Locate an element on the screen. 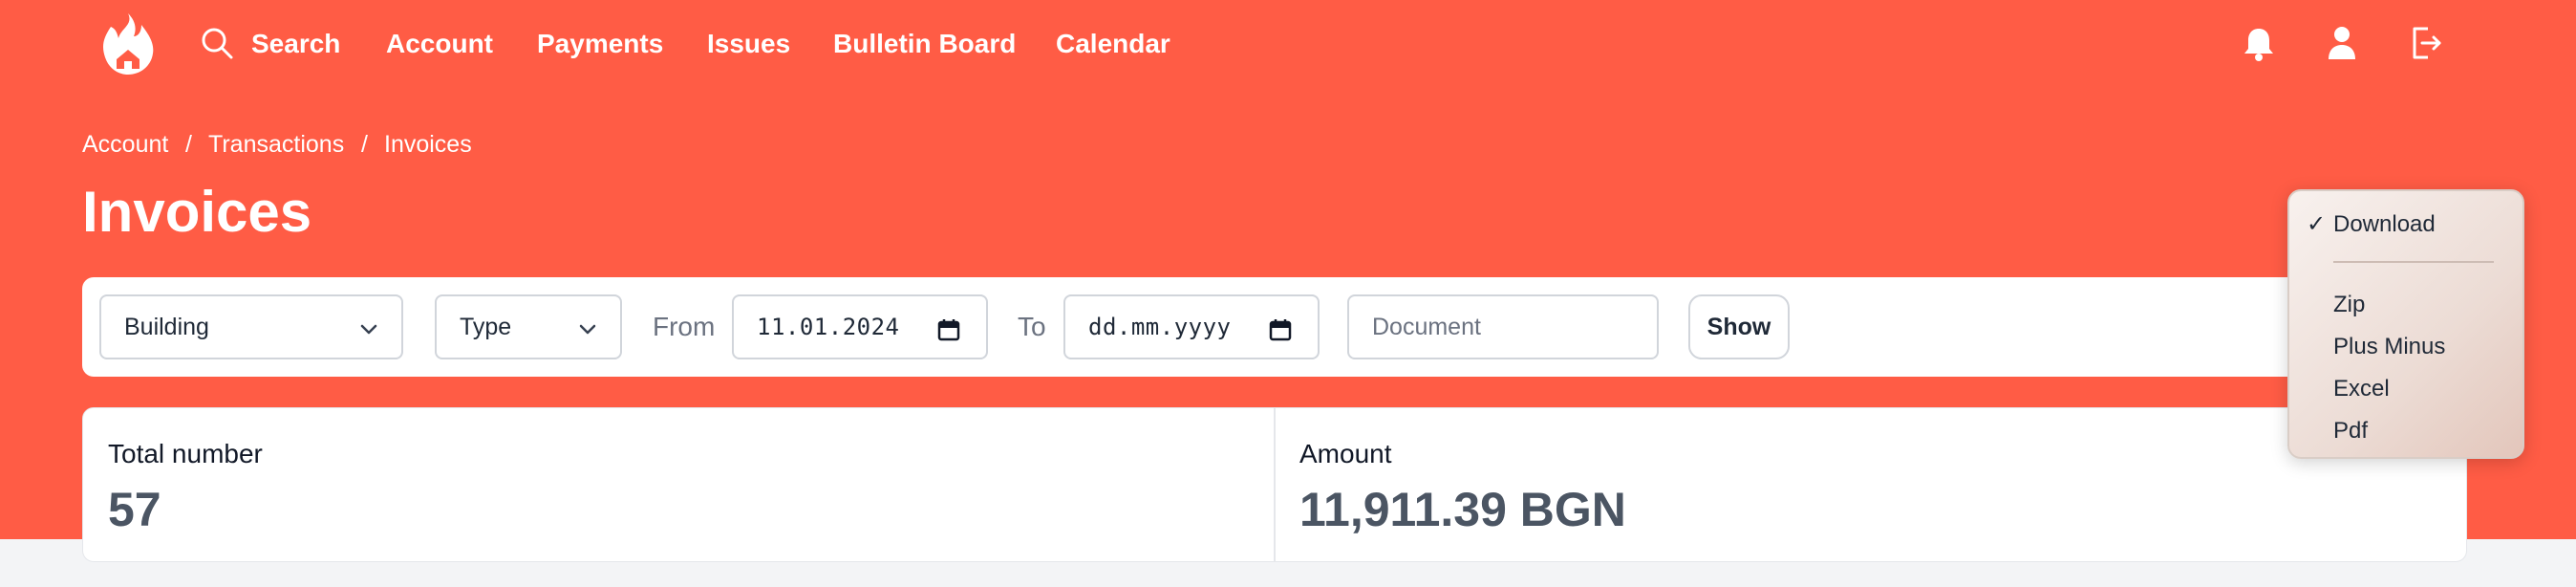 The height and width of the screenshot is (587, 2576). to-date-input: dd.mm.yyyy is located at coordinates (1191, 326).